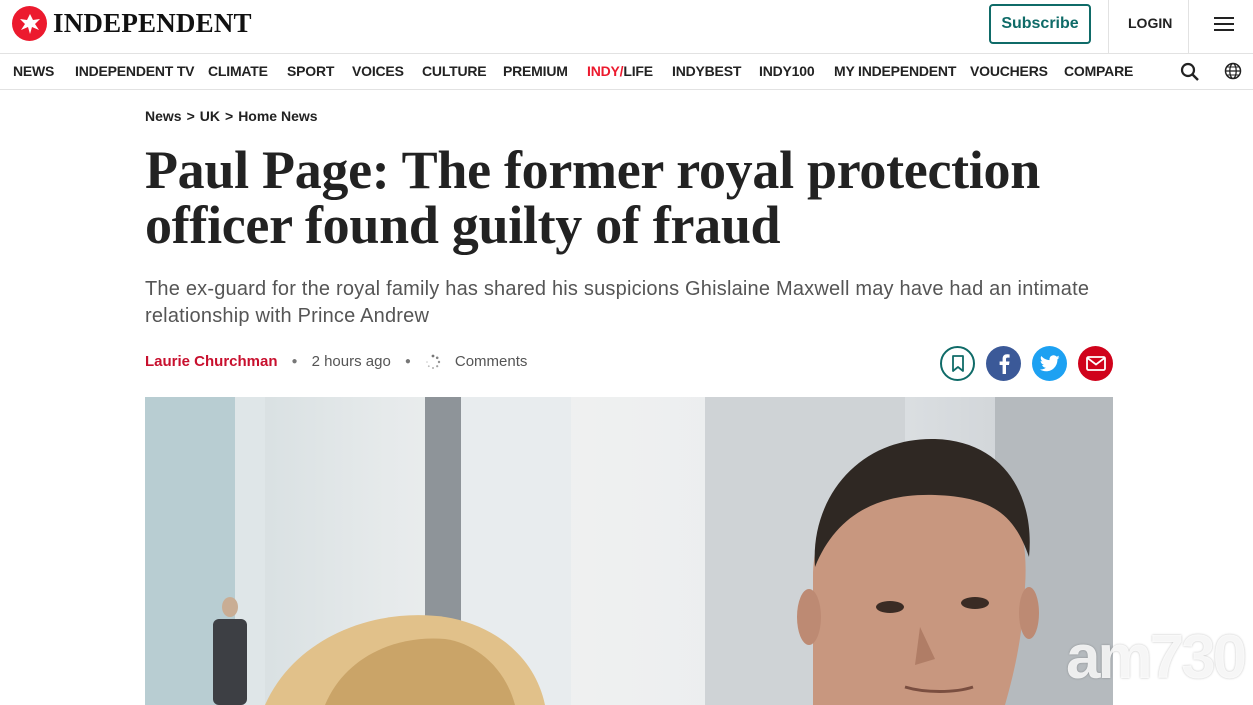 The image size is (1253, 705). I want to click on facebook-share-button, so click(1003, 363).